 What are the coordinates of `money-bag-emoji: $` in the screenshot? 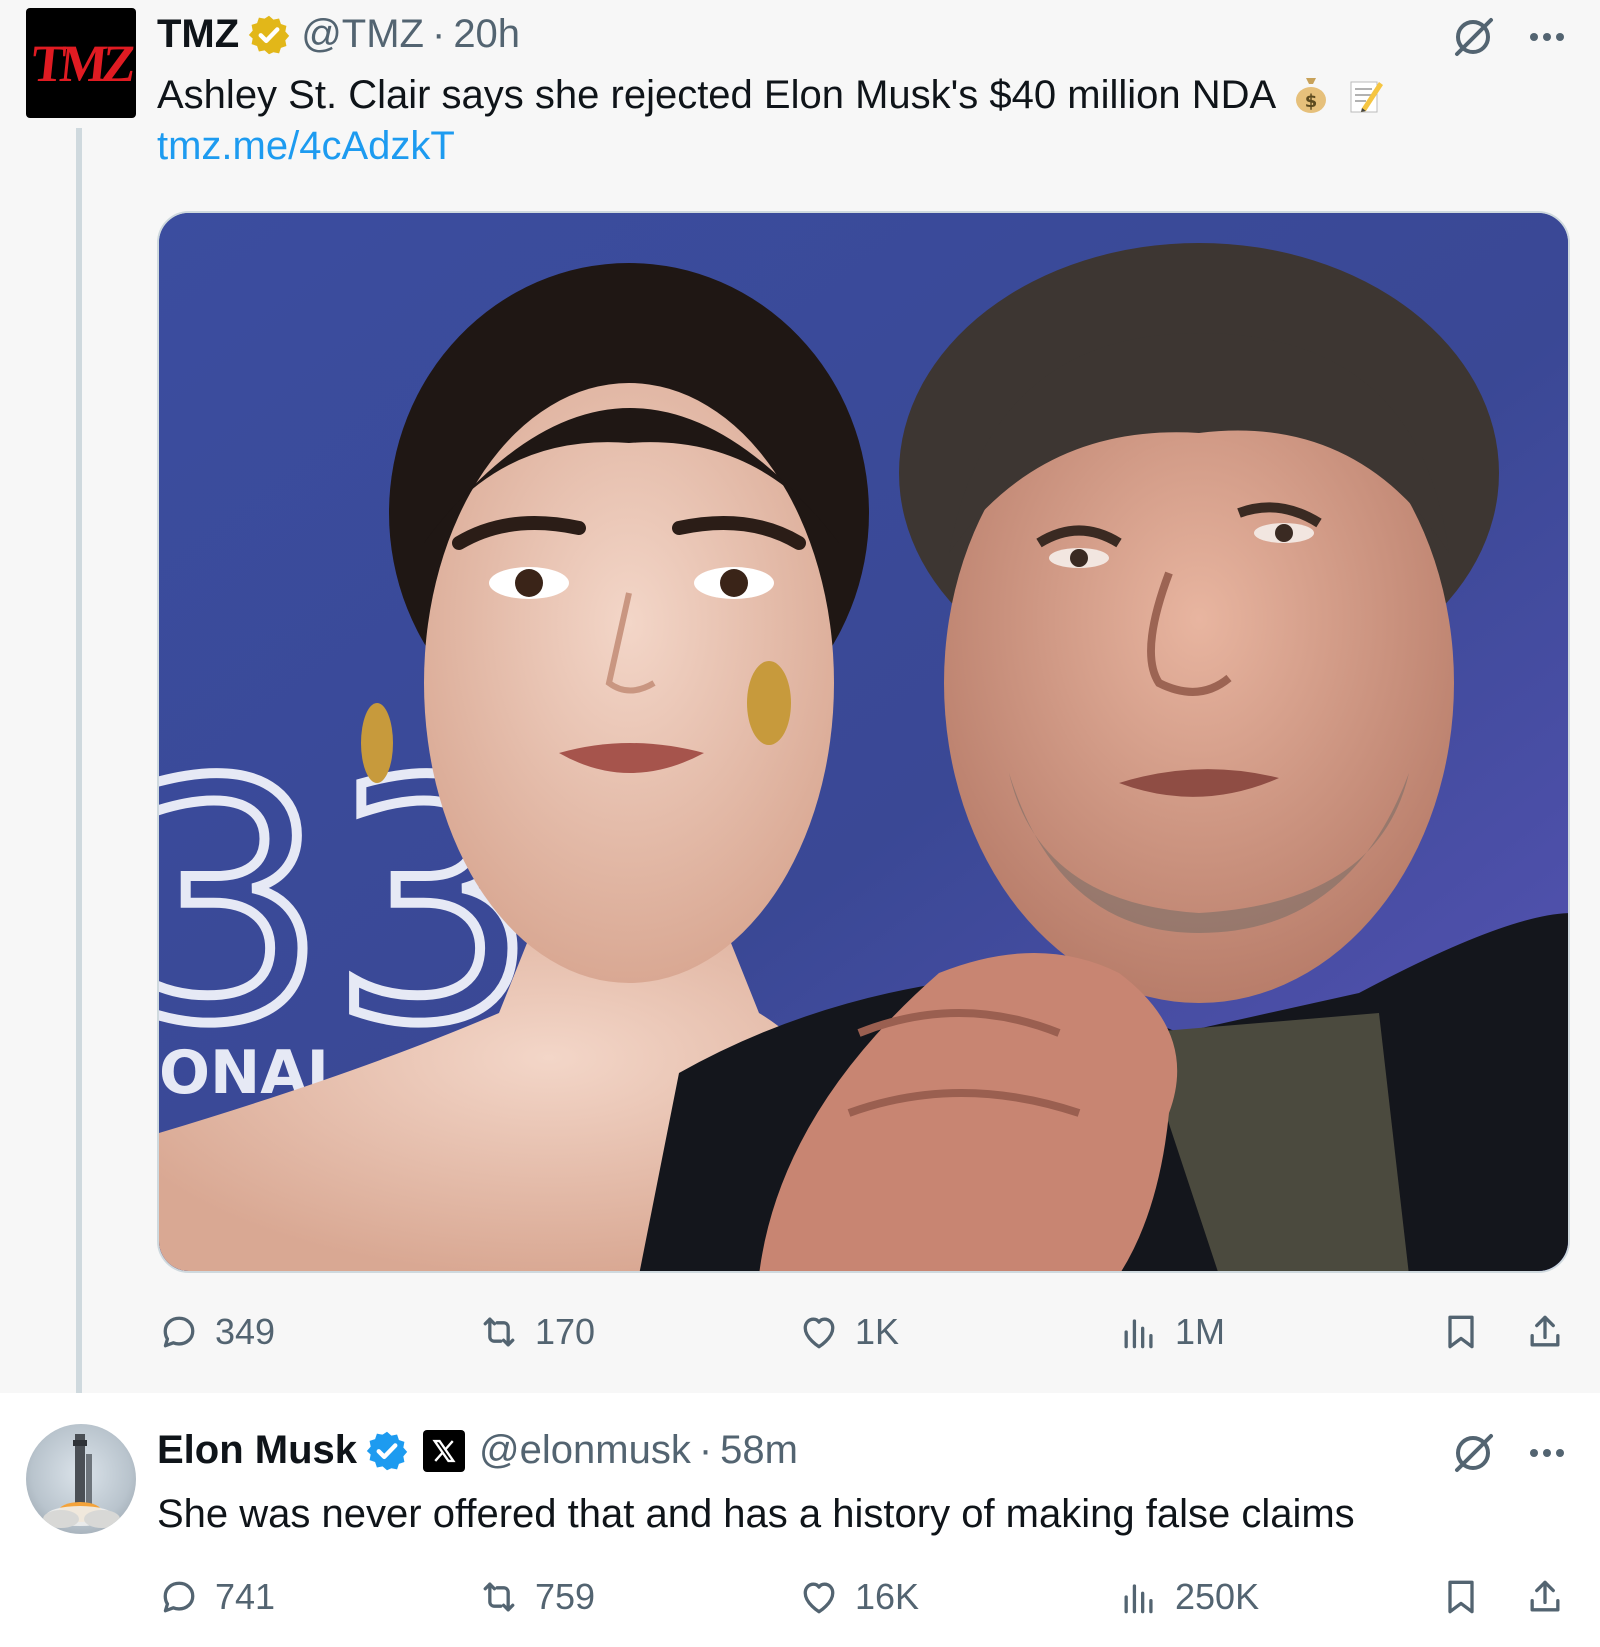 It's located at (1311, 94).